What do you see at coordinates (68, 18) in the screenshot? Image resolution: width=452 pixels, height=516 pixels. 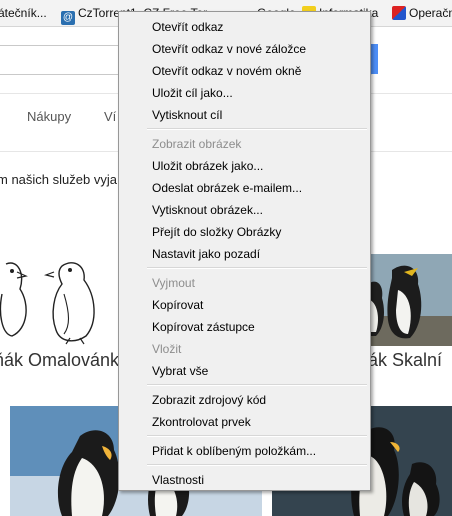 I see `cztorrent-icon: @` at bounding box center [68, 18].